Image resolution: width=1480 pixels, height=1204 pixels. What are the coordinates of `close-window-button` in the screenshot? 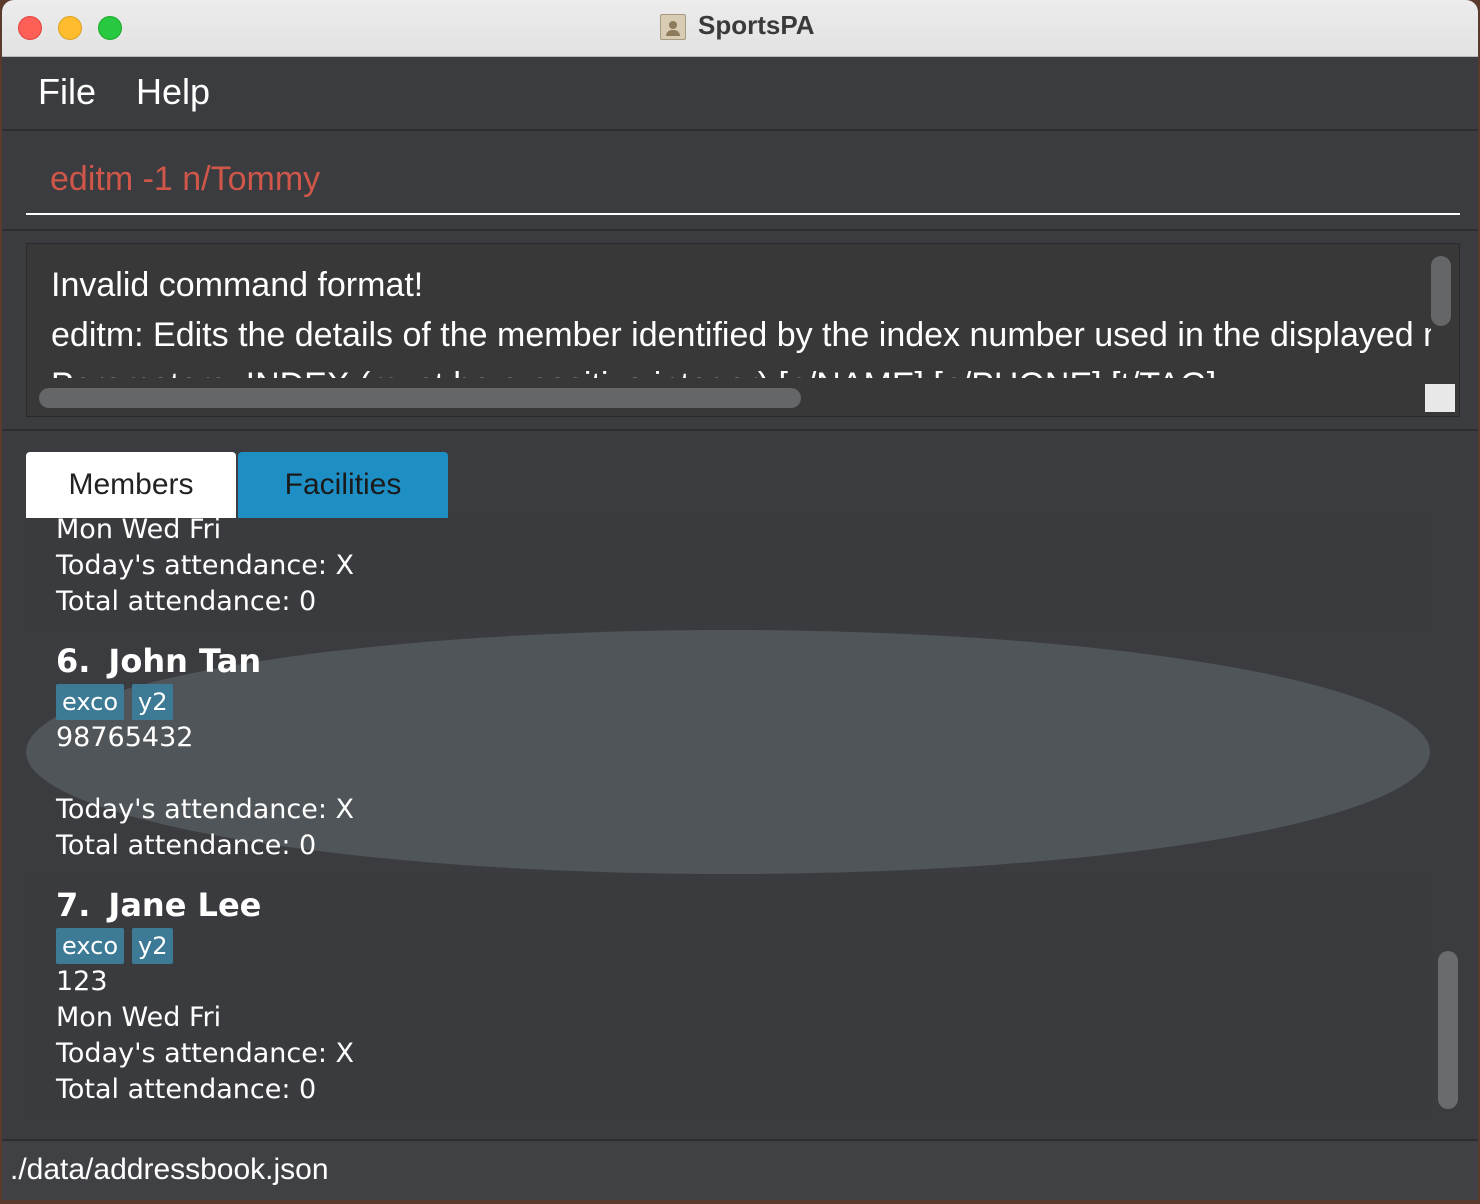 It's located at (30, 28).